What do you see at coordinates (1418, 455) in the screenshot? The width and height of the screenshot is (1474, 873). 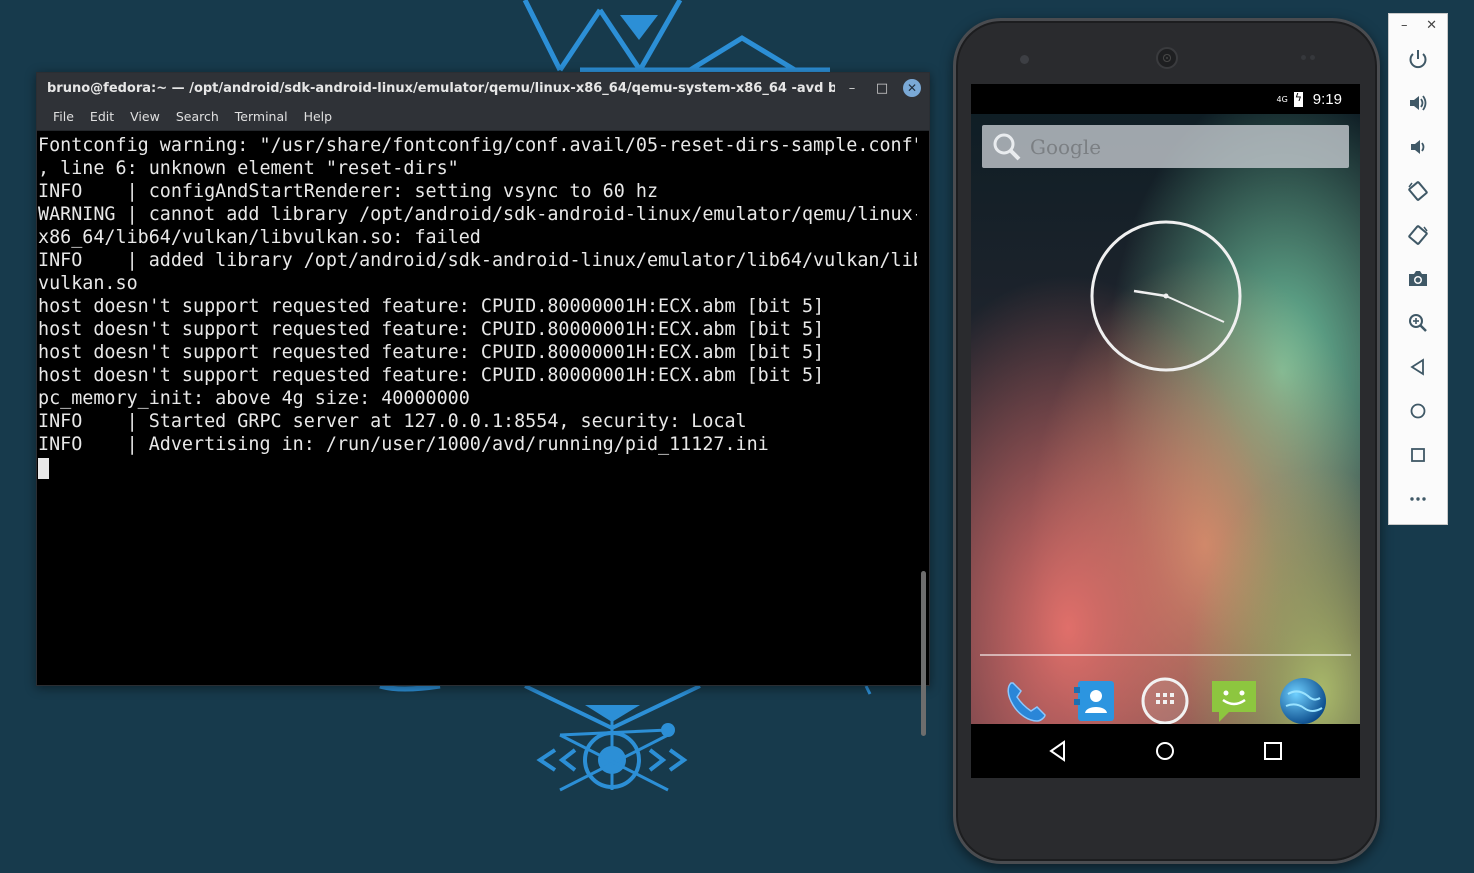 I see `overview-icon` at bounding box center [1418, 455].